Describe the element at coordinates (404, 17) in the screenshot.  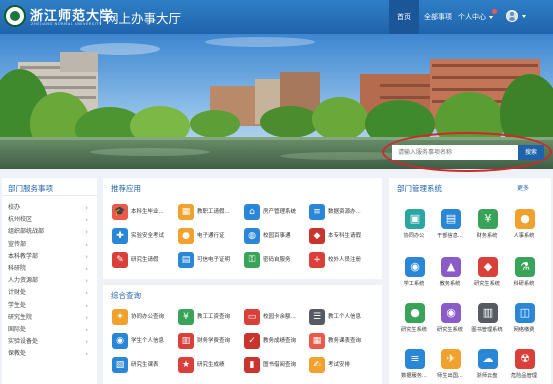
I see `nav-home: 首页` at that location.